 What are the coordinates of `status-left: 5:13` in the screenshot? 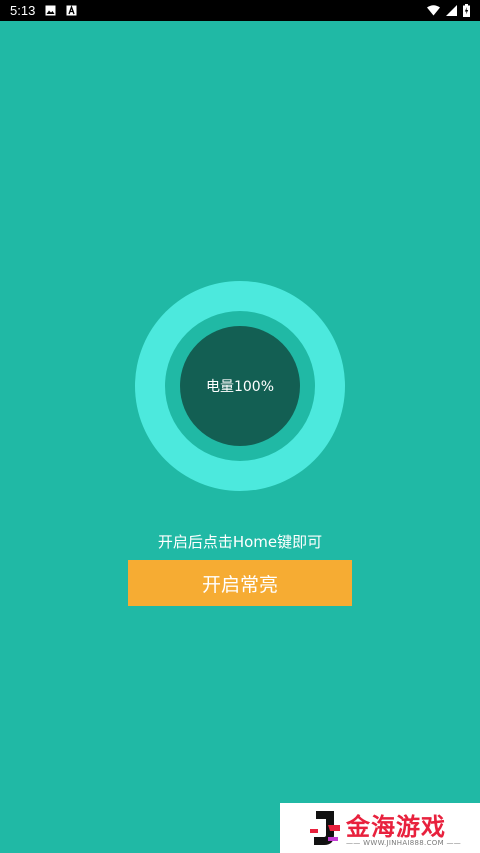 It's located at (43, 10).